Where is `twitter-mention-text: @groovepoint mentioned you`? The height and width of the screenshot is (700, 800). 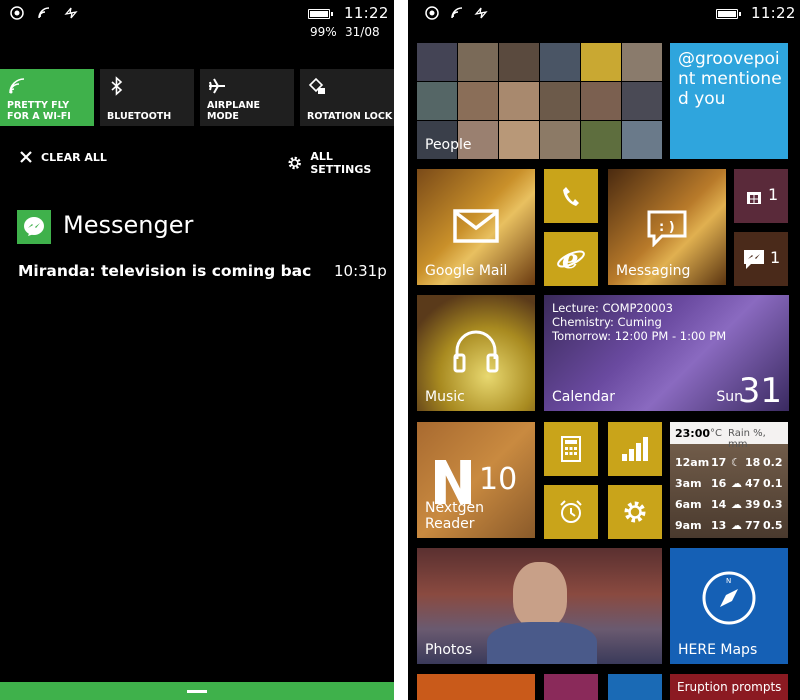
twitter-mention-text: @groovepoint mentioned you is located at coordinates (730, 79).